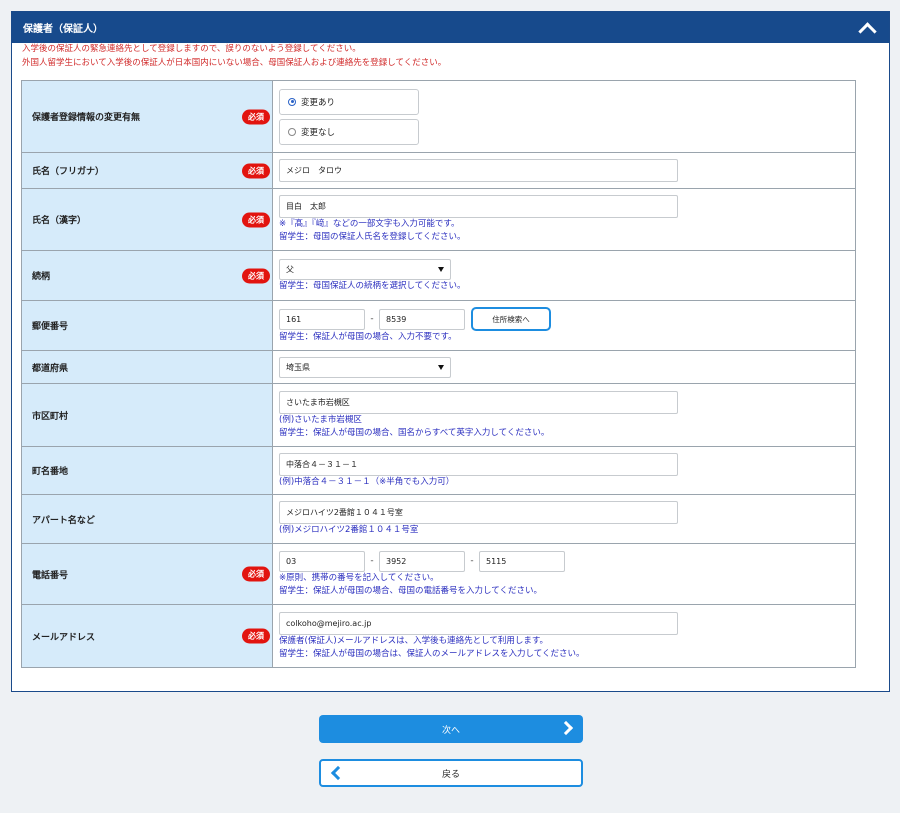 The image size is (900, 813). Describe the element at coordinates (290, 269) in the screenshot. I see `select-value: 父` at that location.